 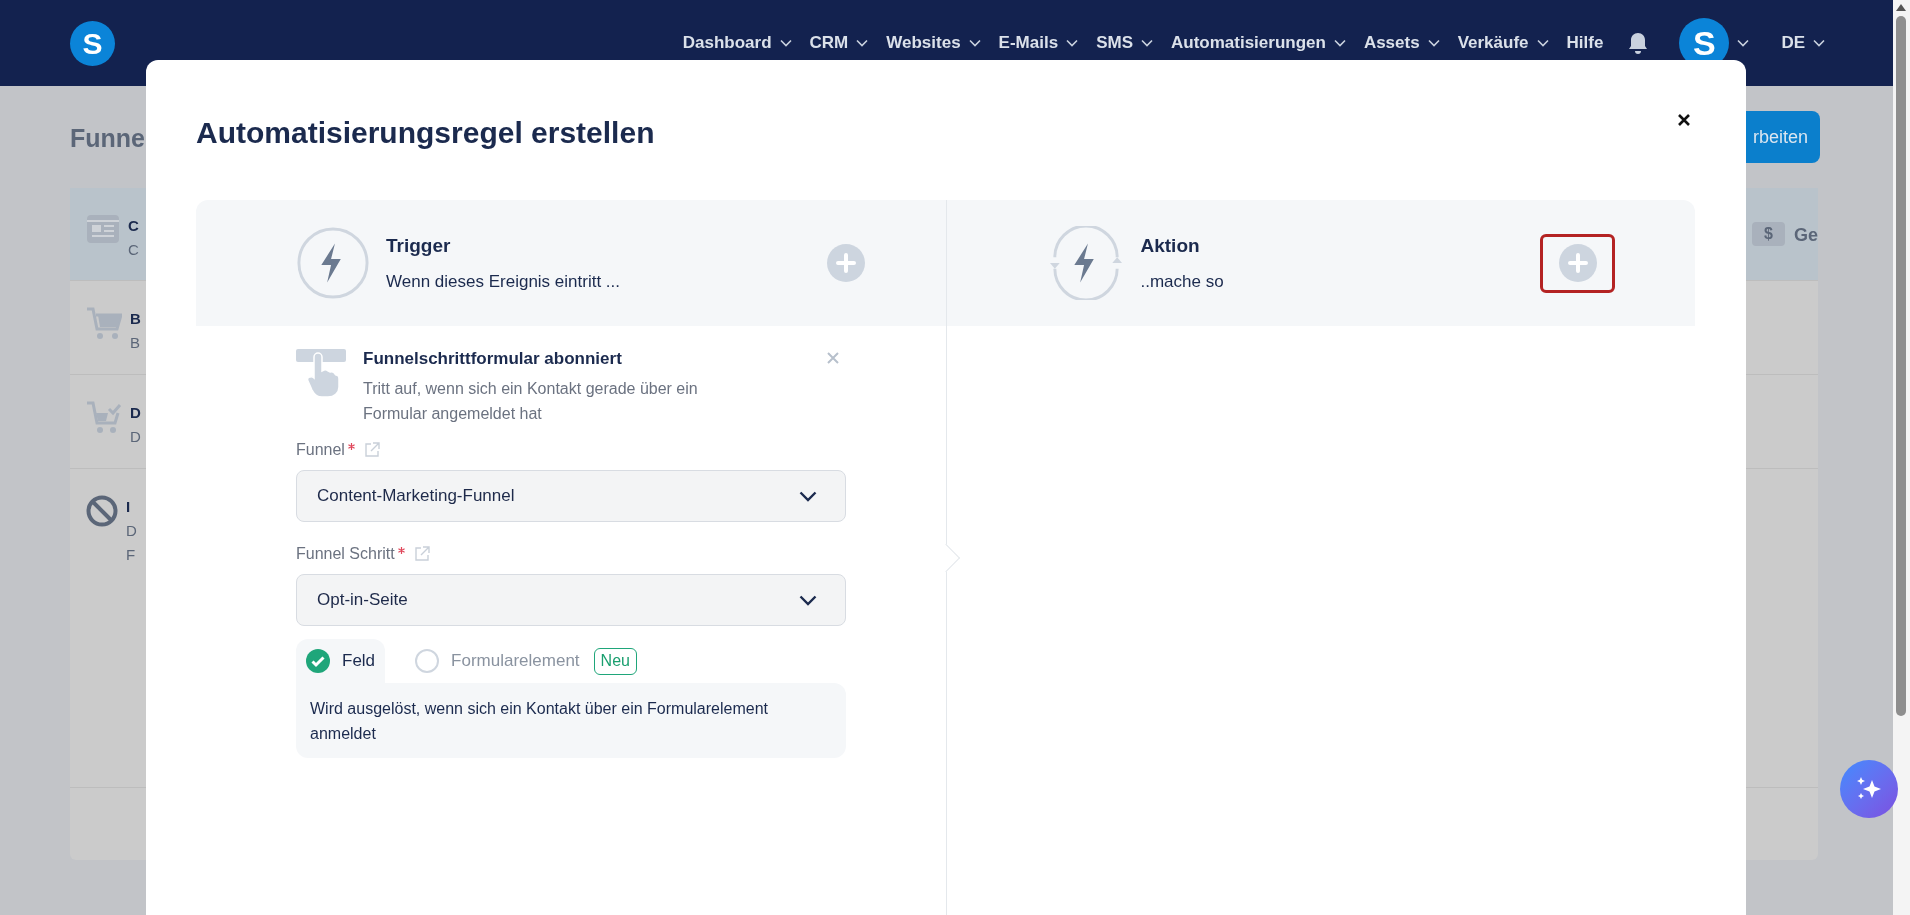 I want to click on radio-option: Feld, so click(x=341, y=661).